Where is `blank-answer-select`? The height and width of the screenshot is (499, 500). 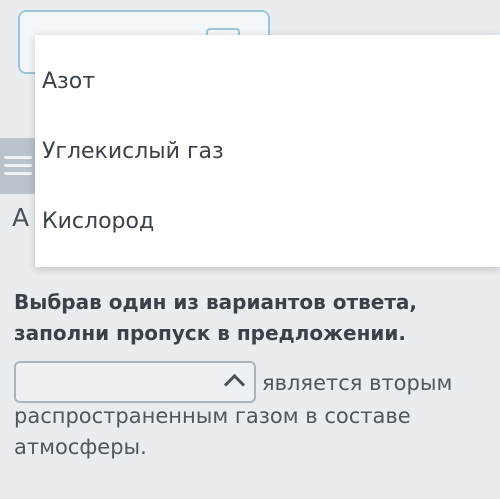
blank-answer-select is located at coordinates (135, 382).